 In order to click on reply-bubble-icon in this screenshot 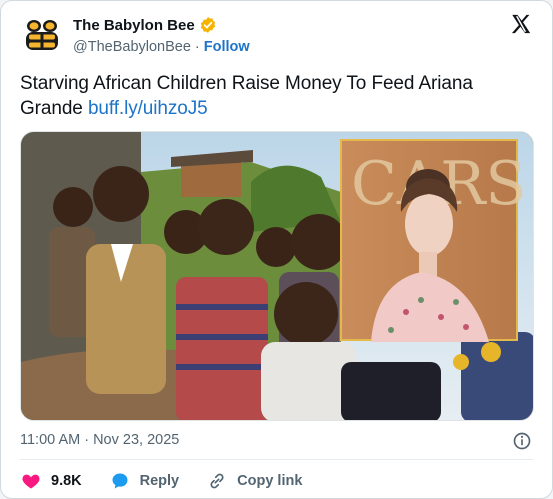, I will do `click(120, 481)`.